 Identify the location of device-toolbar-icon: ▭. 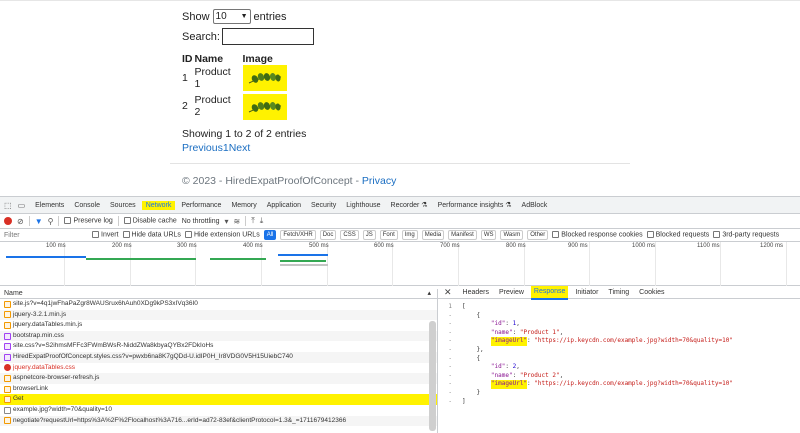
(22, 205).